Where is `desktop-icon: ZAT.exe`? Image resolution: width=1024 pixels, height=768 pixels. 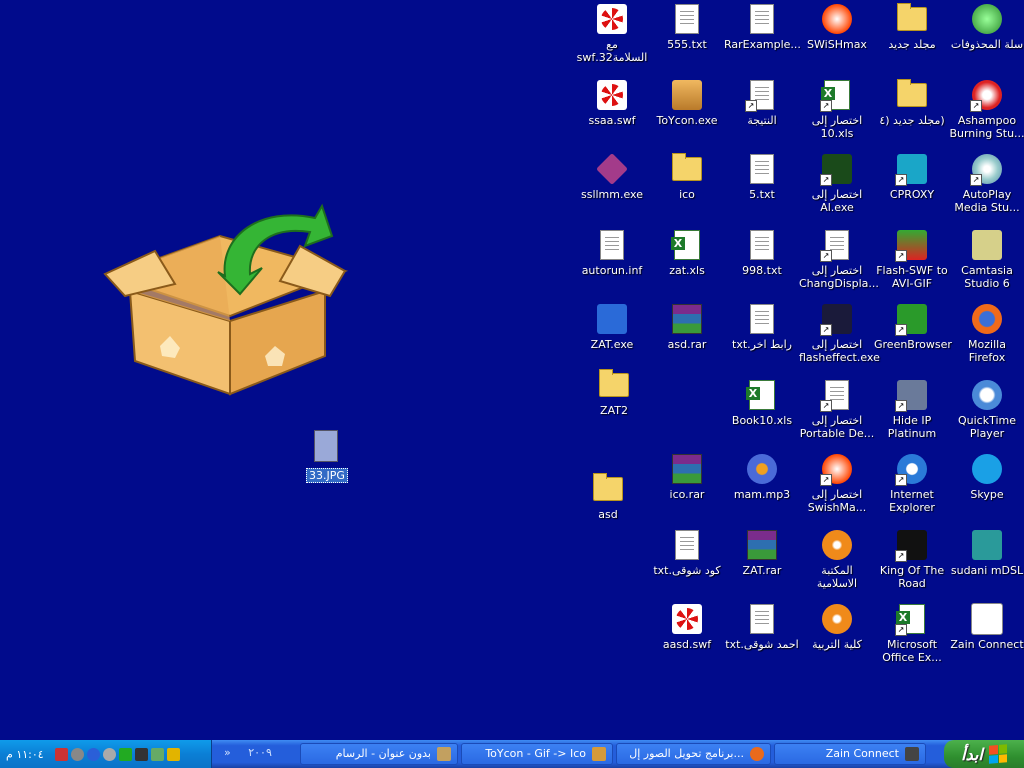
desktop-icon: ZAT.exe is located at coordinates (612, 326).